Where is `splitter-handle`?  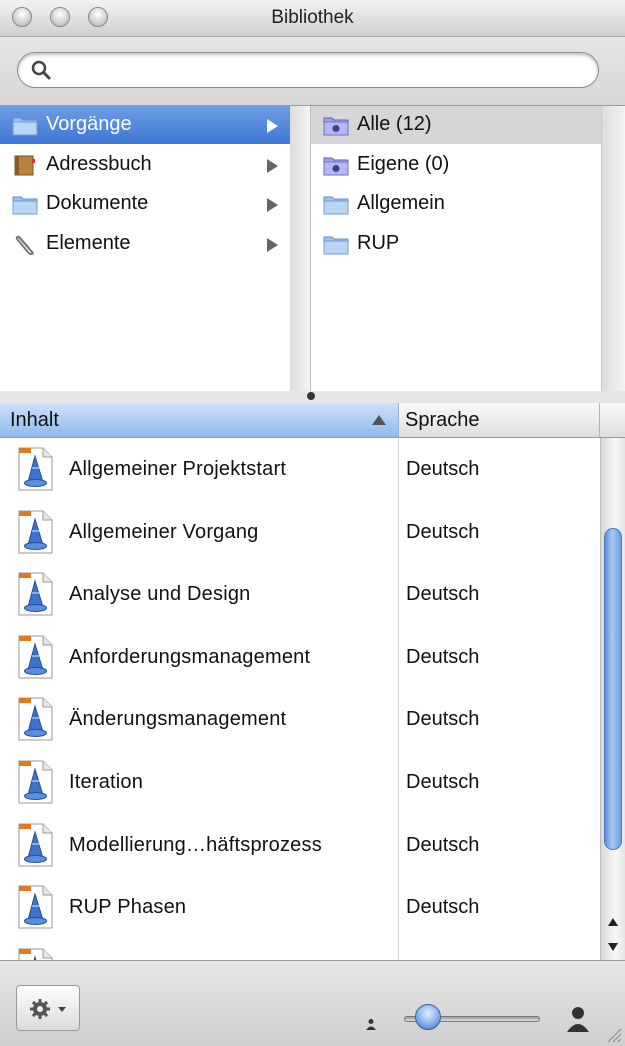 splitter-handle is located at coordinates (311, 396).